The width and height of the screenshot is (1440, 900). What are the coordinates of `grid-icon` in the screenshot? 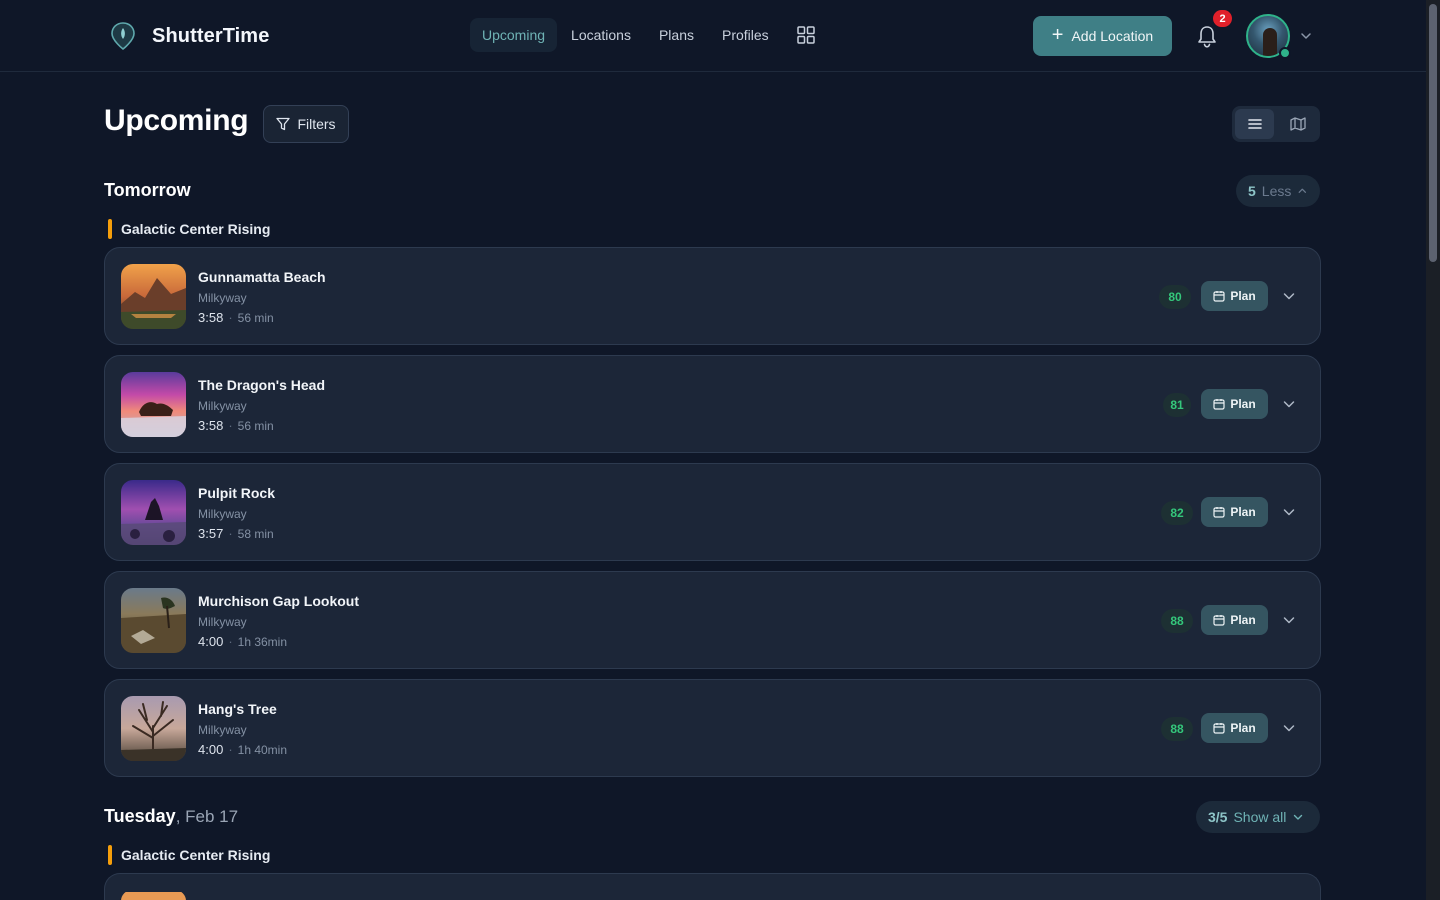 It's located at (805, 35).